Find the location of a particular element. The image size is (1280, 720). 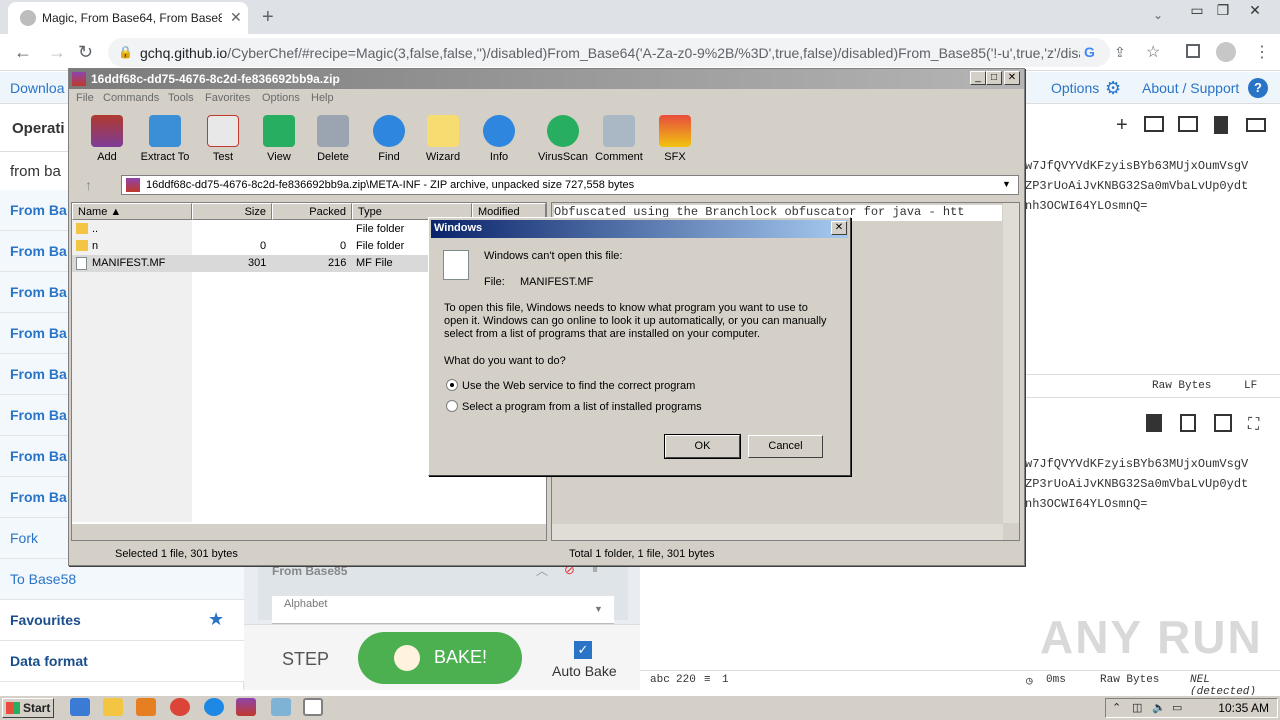

radio-web-service is located at coordinates (452, 385).